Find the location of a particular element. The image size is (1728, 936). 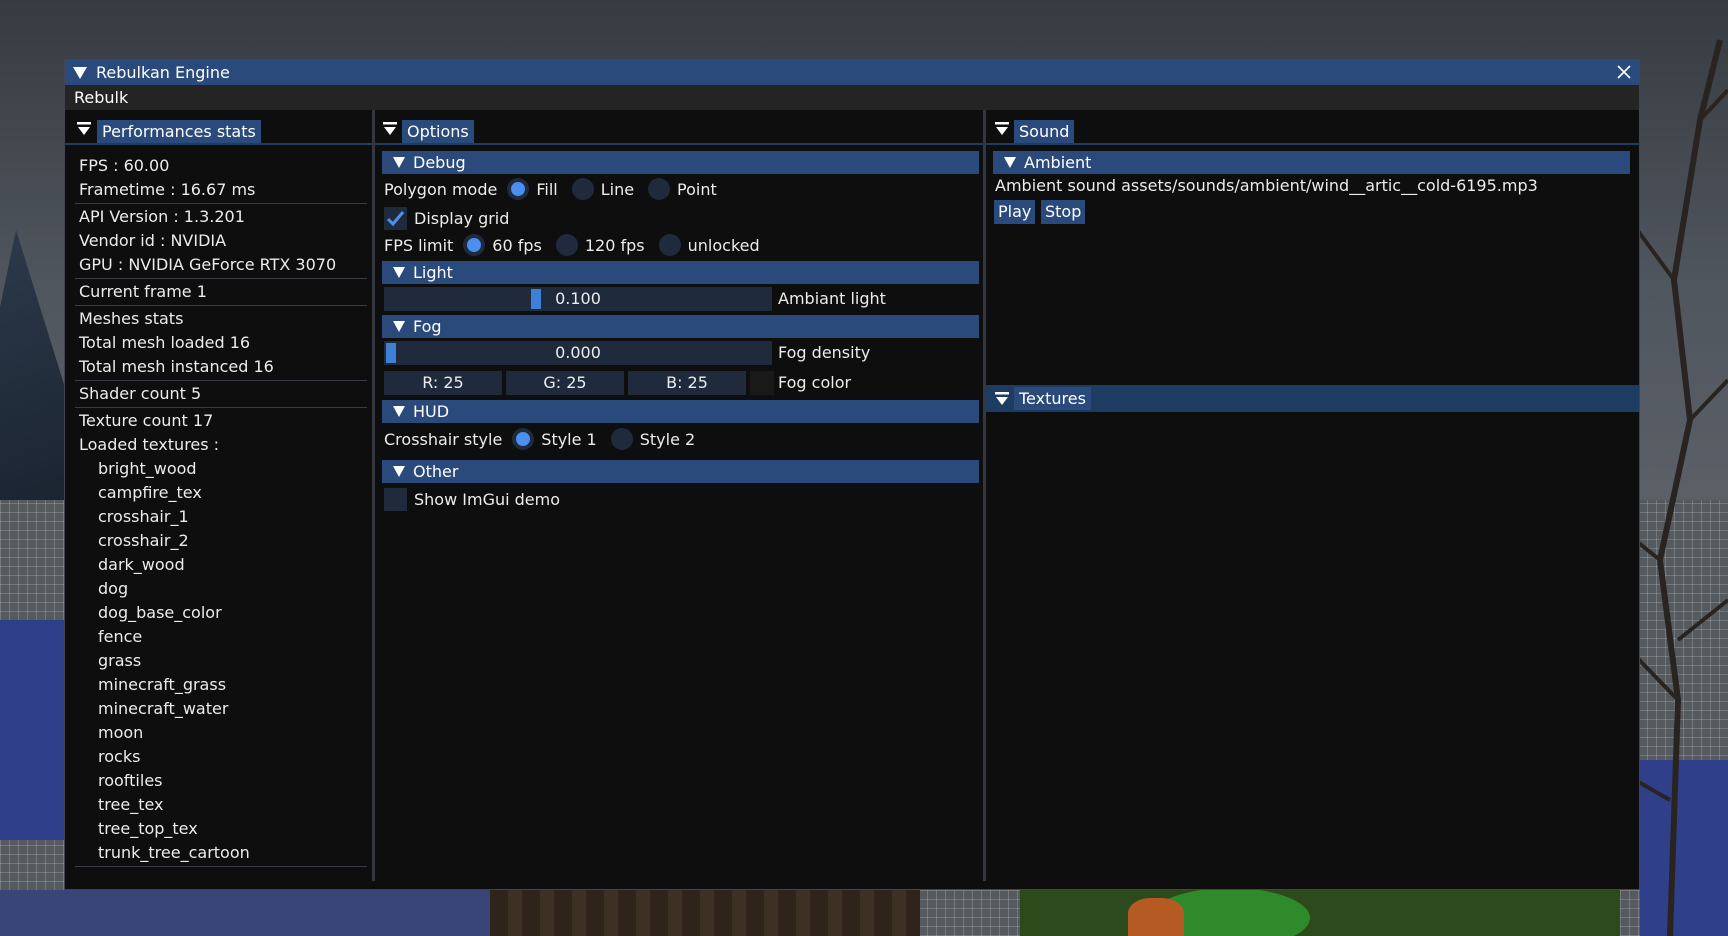

other-header: Other is located at coordinates (680, 471).